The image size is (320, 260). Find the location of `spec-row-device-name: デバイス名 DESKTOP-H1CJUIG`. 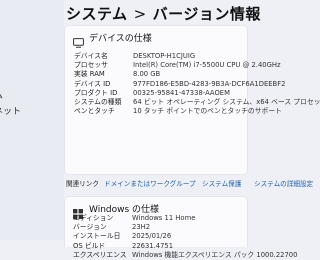

spec-row-device-name: デバイス名 DESKTOP-H1CJUIG is located at coordinates (156, 56).